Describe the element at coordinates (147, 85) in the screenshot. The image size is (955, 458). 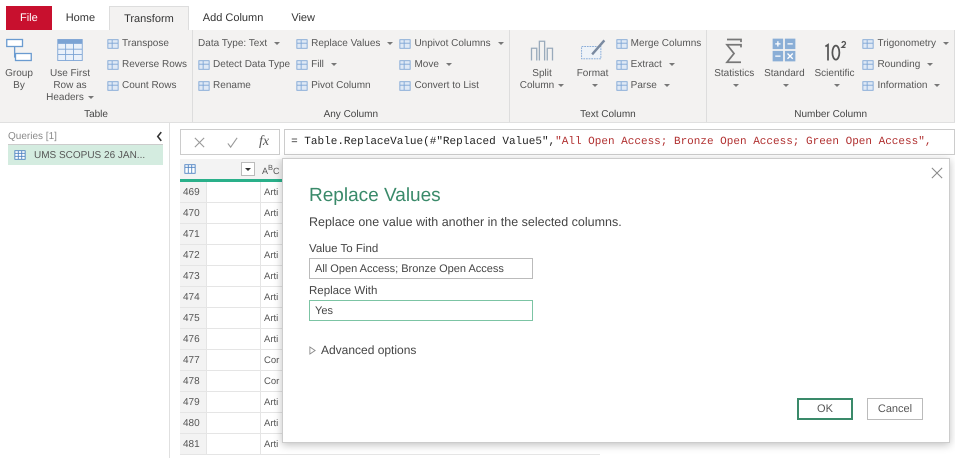
I see `ribbon-button: Count Rows` at that location.